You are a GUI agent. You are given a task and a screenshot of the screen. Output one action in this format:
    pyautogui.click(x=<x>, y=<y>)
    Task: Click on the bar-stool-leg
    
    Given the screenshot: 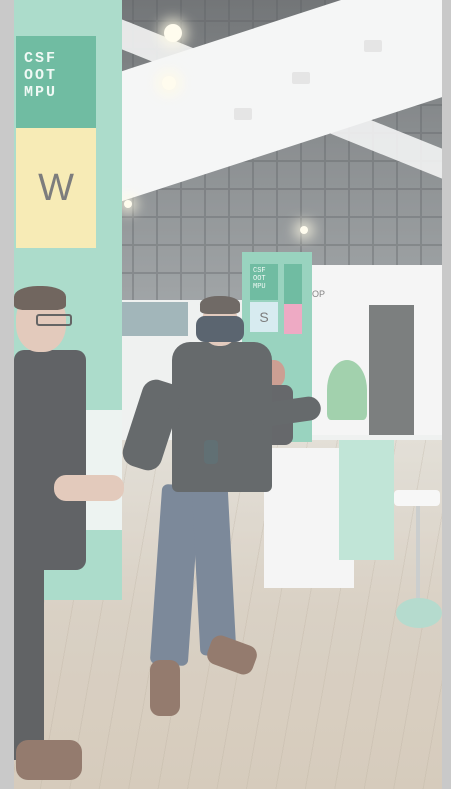 What is the action you would take?
    pyautogui.click(x=418, y=556)
    